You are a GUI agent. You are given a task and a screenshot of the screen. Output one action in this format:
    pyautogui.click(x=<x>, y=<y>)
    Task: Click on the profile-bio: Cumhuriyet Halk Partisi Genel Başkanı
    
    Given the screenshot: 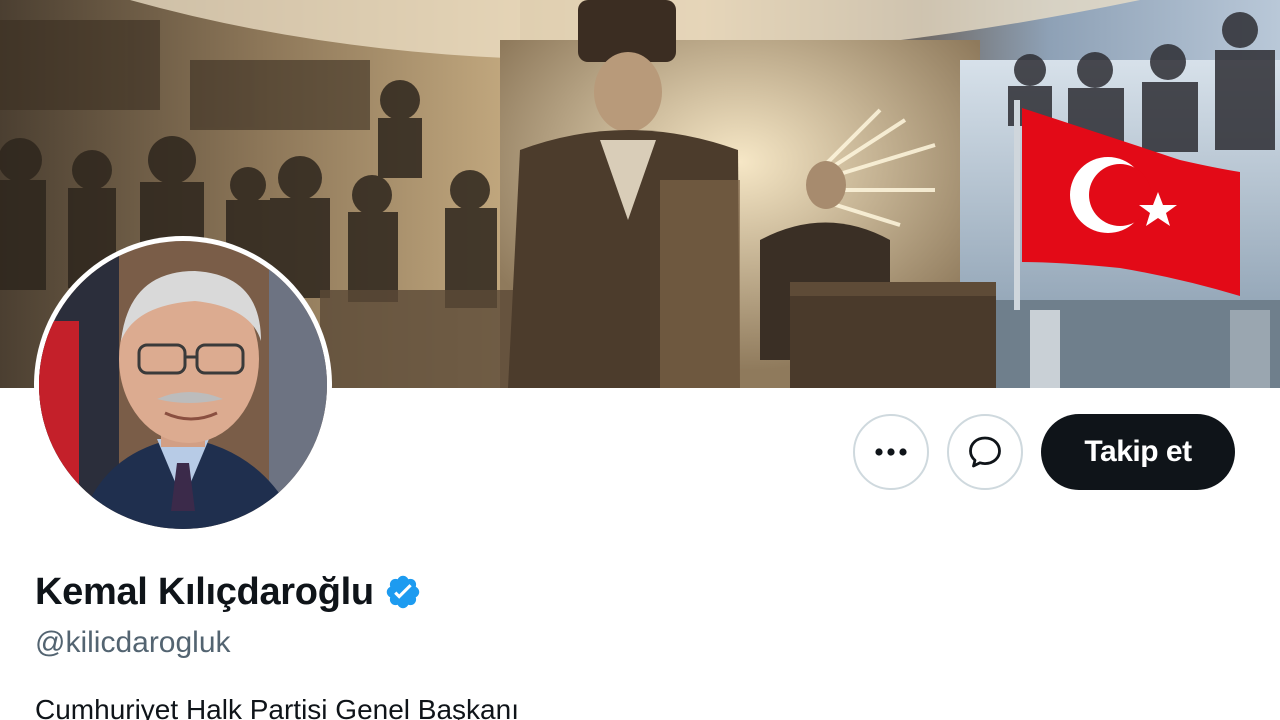 What is the action you would take?
    pyautogui.click(x=277, y=707)
    